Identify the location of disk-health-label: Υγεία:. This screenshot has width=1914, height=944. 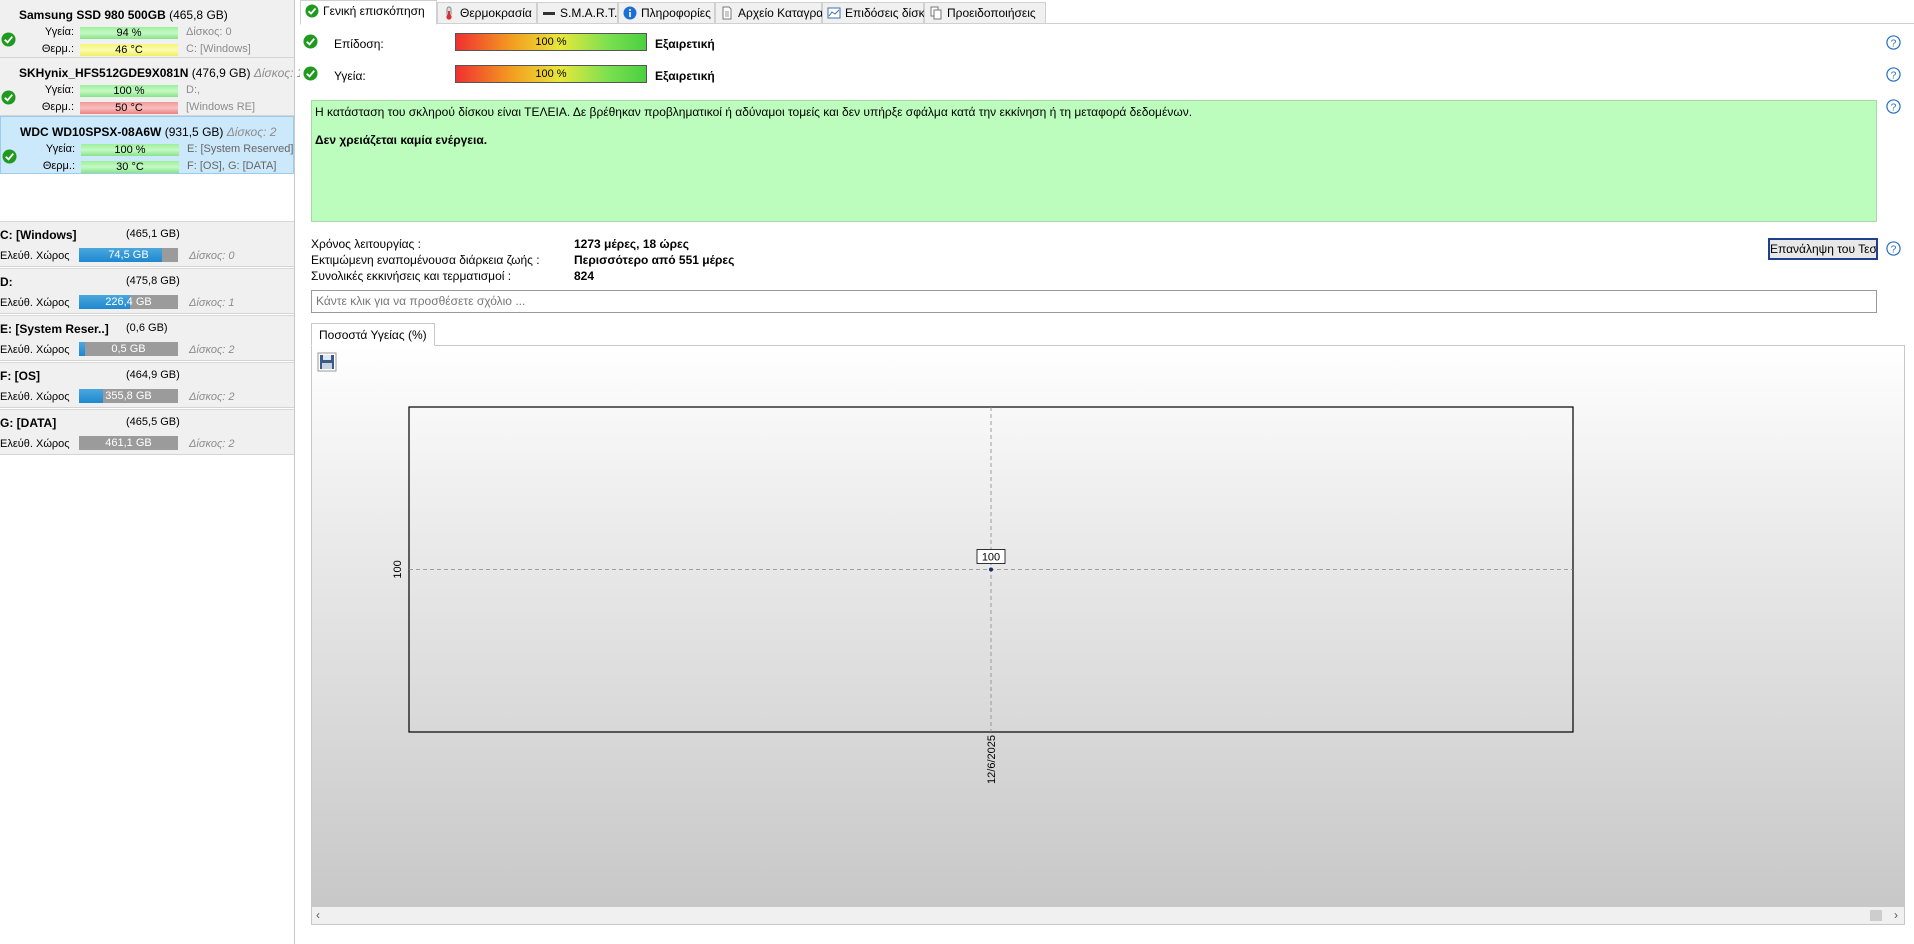
(60, 149).